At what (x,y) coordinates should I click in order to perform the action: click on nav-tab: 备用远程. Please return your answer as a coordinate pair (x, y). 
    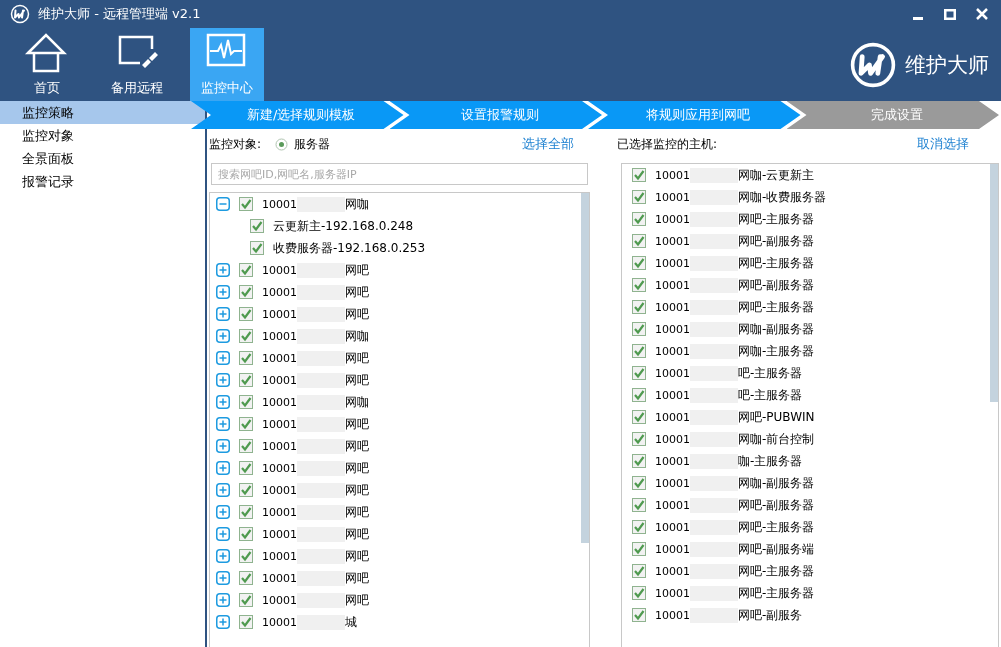
    Looking at the image, I should click on (137, 64).